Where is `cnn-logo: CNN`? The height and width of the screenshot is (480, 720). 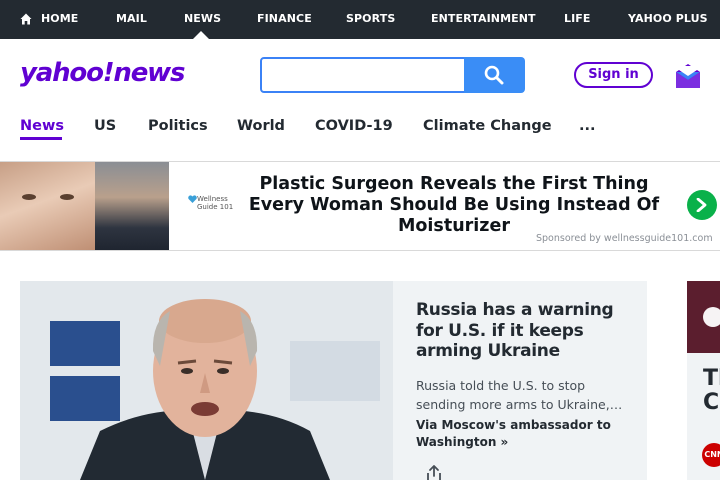
cnn-logo: CNN is located at coordinates (711, 455).